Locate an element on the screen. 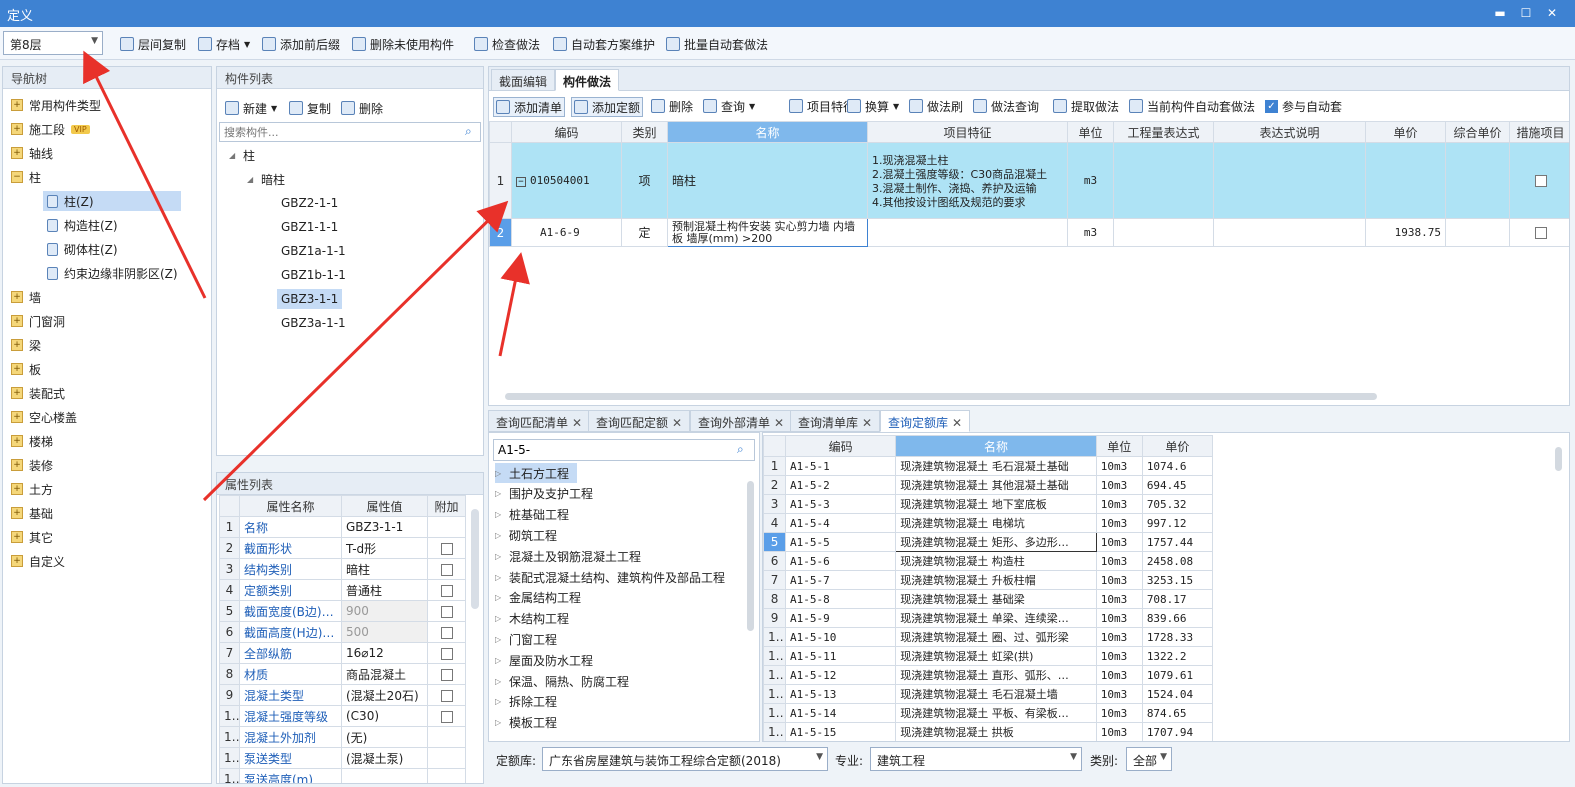 The height and width of the screenshot is (787, 1575). quota-price: 839.66 is located at coordinates (1177, 618).